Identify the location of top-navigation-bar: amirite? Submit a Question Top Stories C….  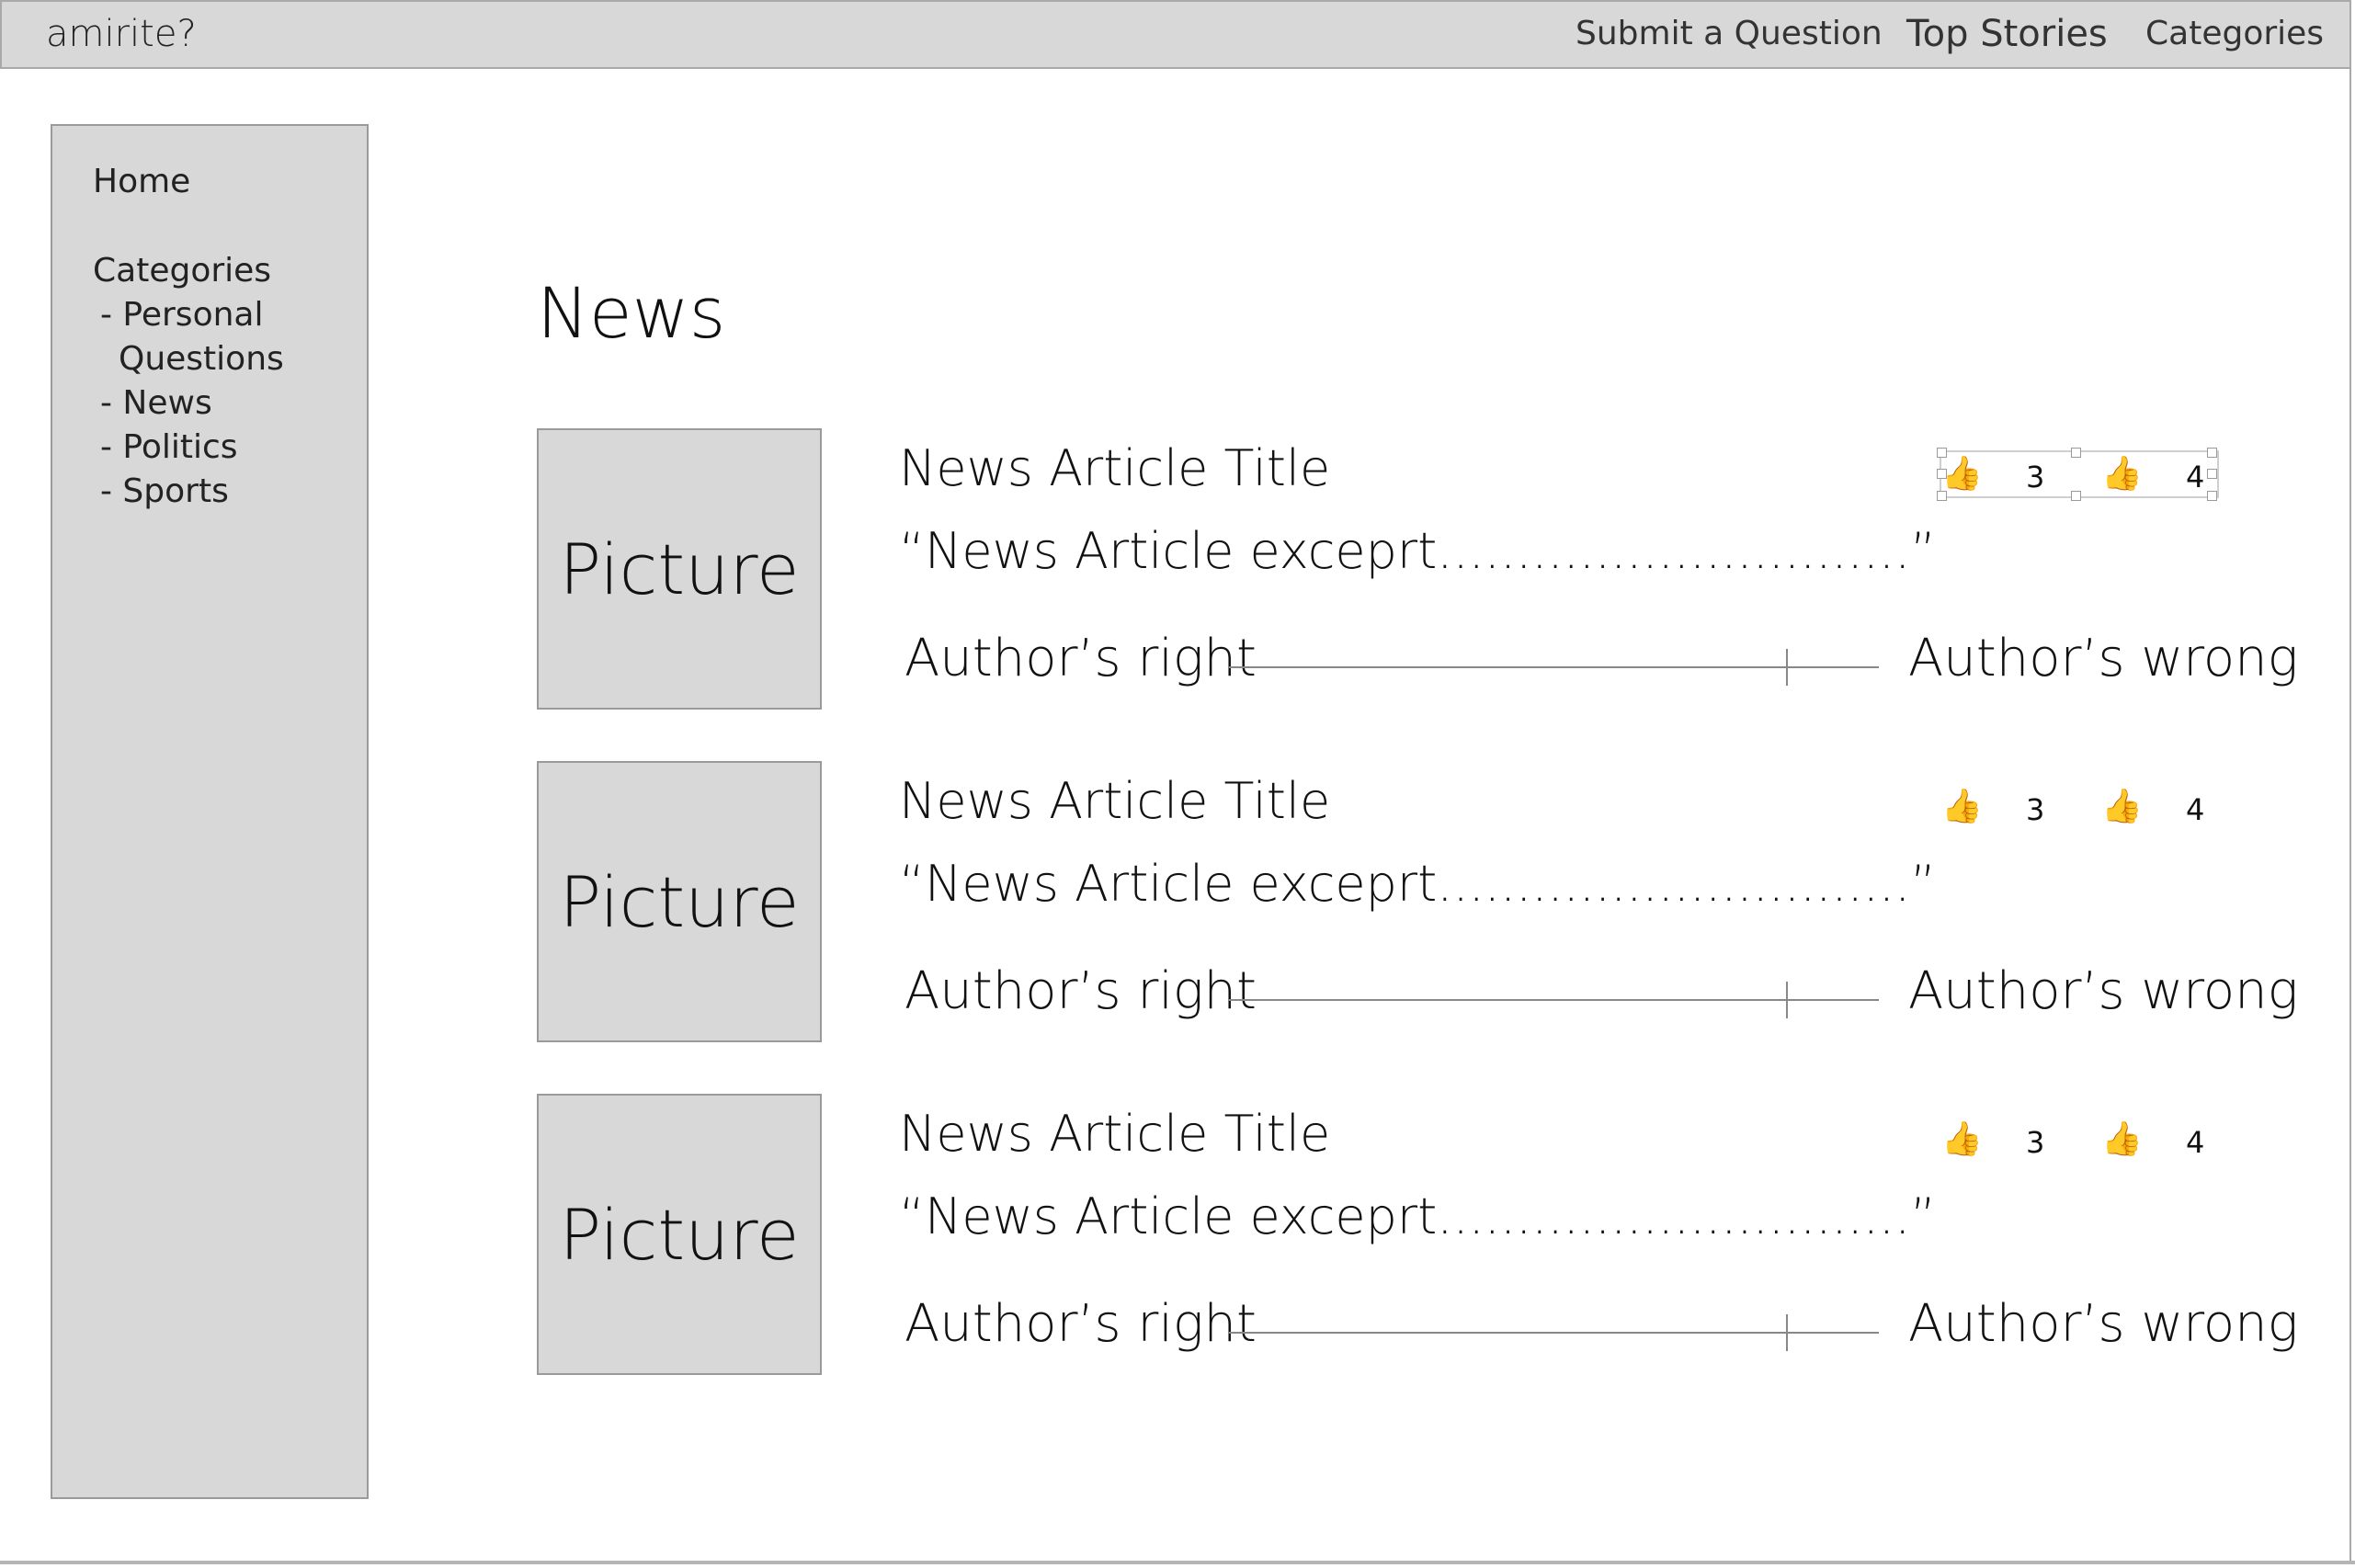
(1175, 34).